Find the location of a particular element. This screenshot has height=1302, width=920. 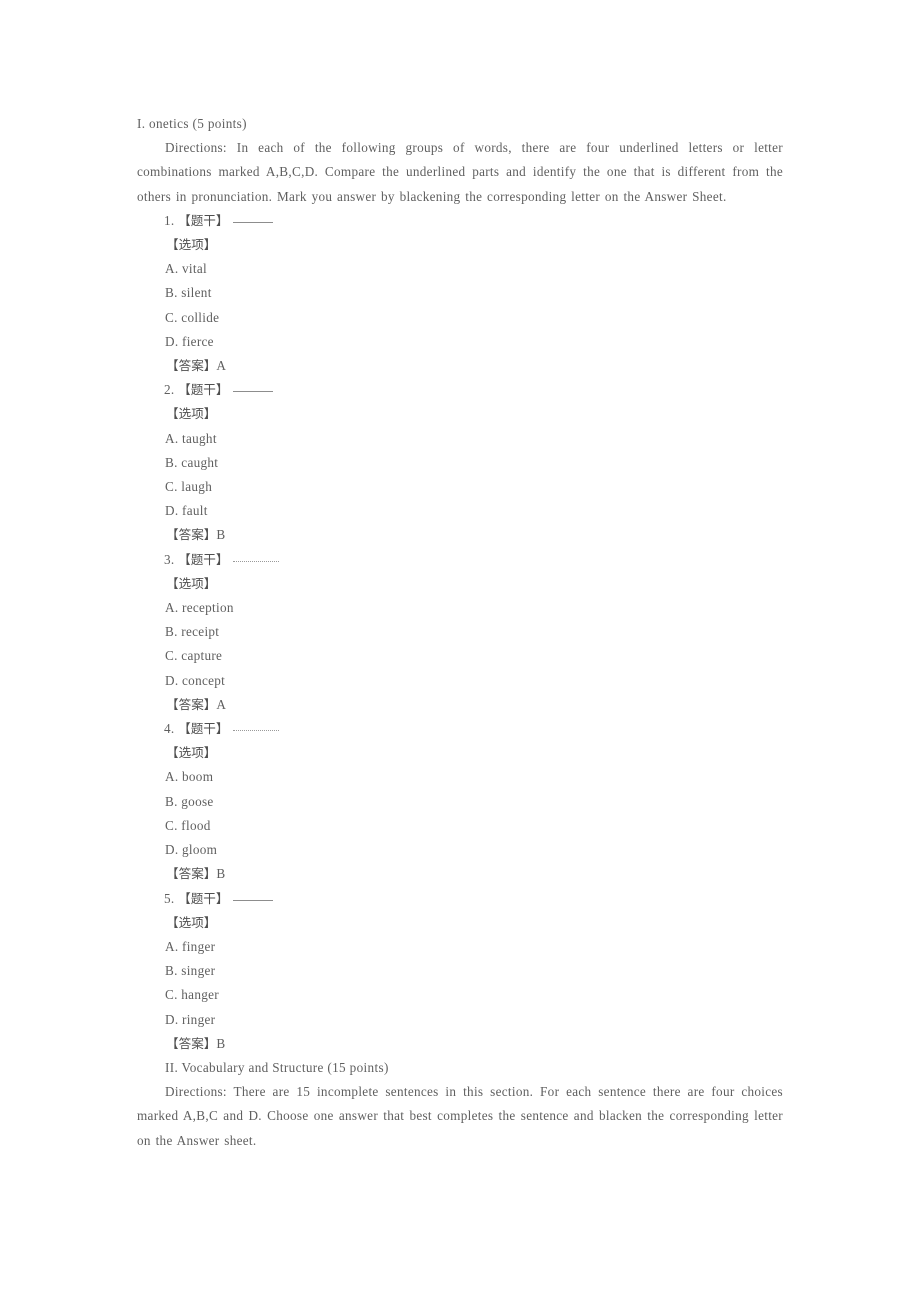

question-stem-line: 2. 【题干】 is located at coordinates (461, 390).